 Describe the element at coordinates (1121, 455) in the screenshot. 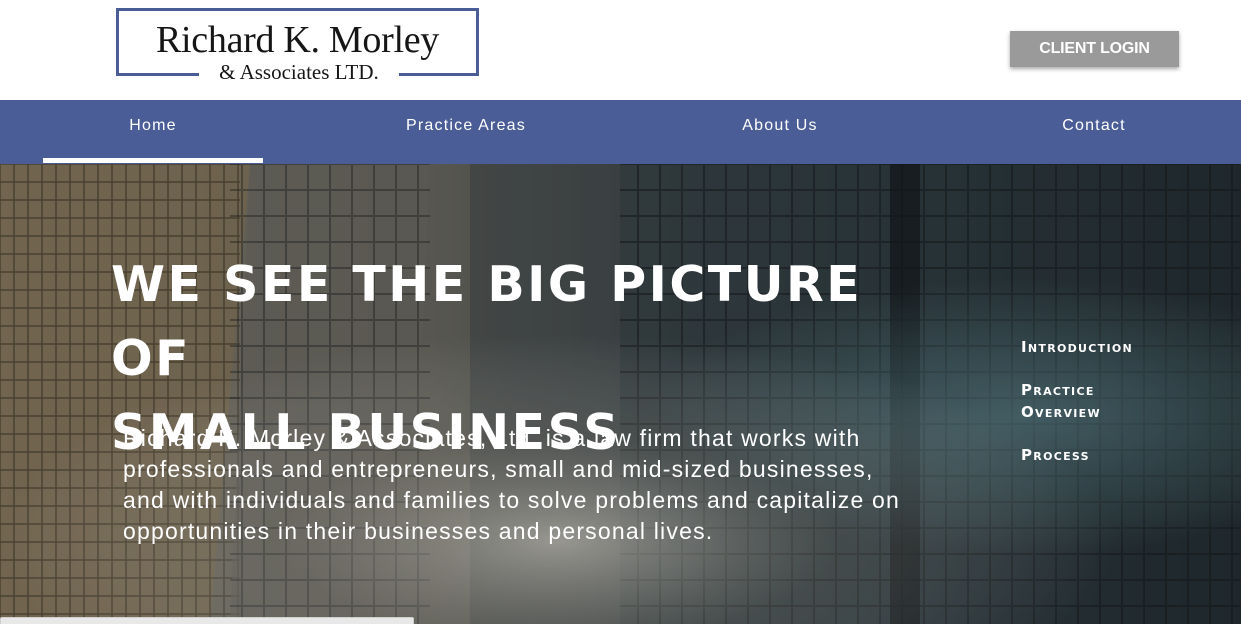

I see `side-nav-process: Process` at that location.